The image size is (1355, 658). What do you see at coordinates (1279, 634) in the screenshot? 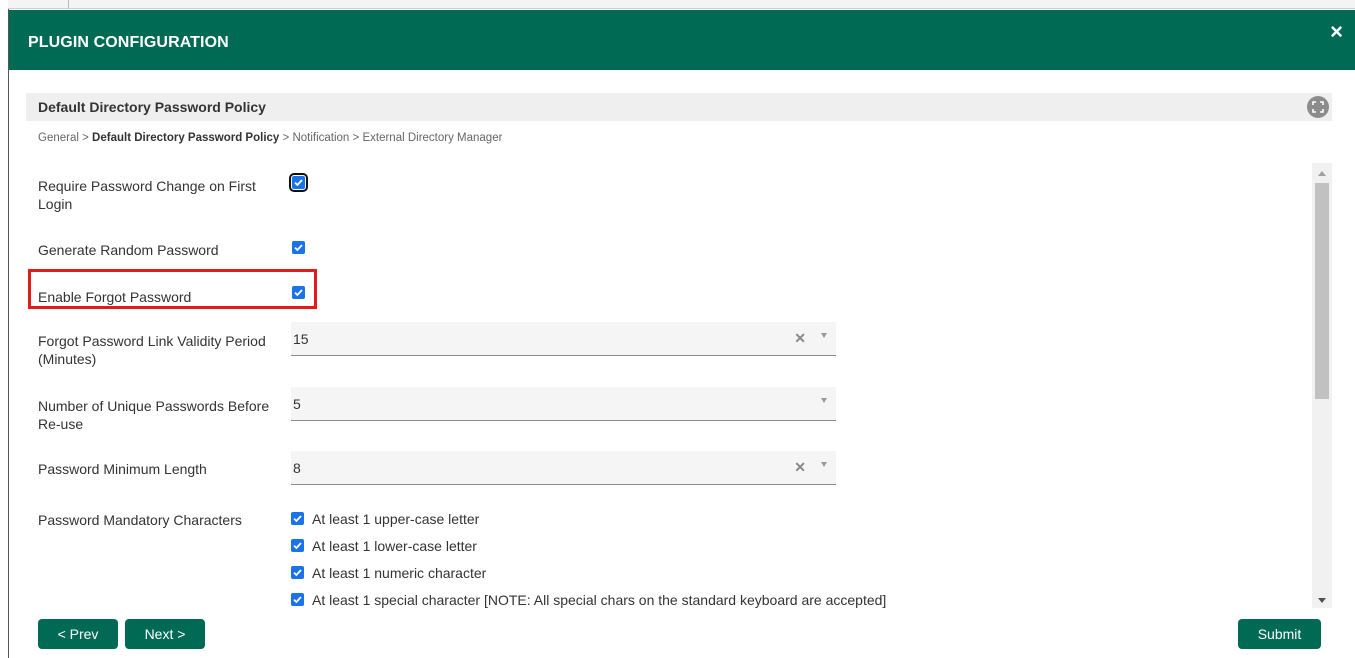
I see `submit-button: Submit` at bounding box center [1279, 634].